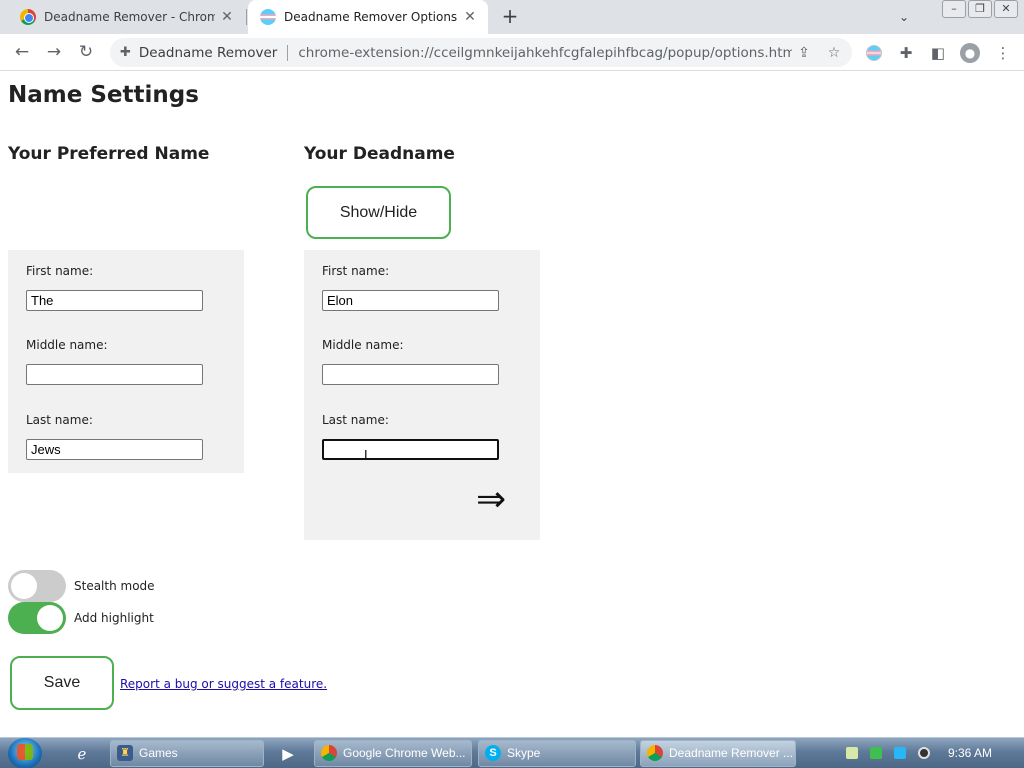 The height and width of the screenshot is (768, 1024). I want to click on tab-chrome-web-store: Deadname Remover - Chrome W ✕, so click(122, 17).